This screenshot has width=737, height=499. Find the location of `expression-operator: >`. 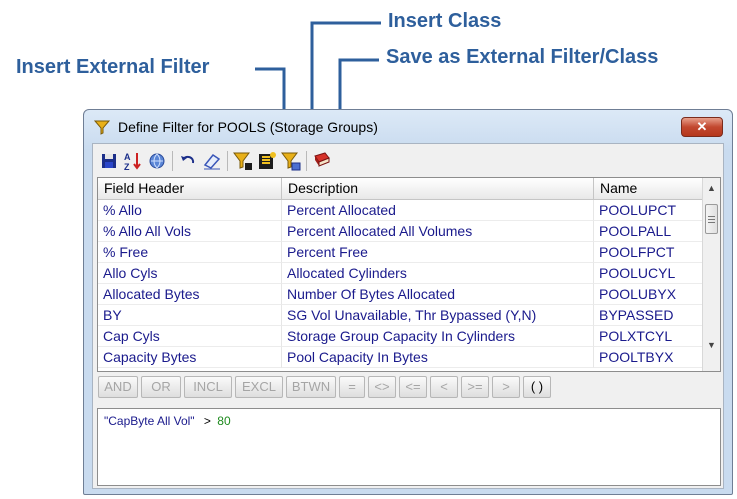

expression-operator: > is located at coordinates (207, 421).